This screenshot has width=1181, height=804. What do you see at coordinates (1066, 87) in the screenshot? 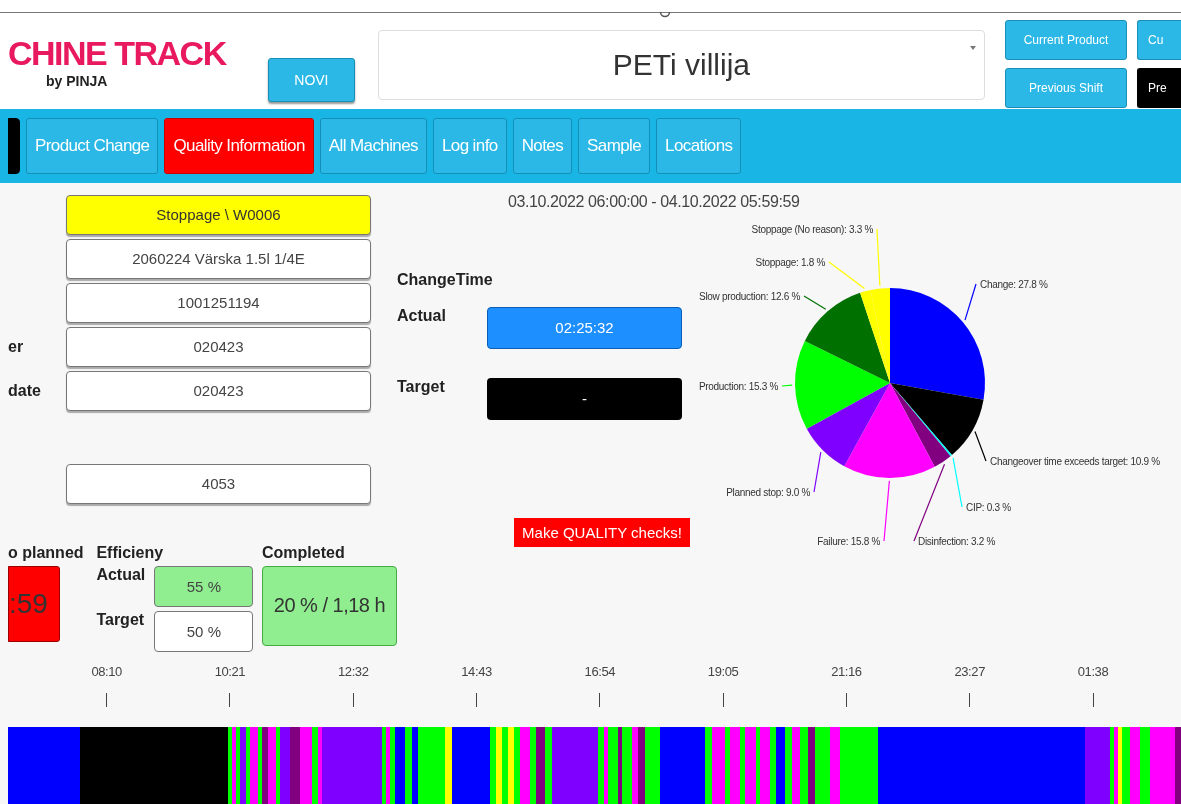
I see `header-button: Previous Shift` at bounding box center [1066, 87].